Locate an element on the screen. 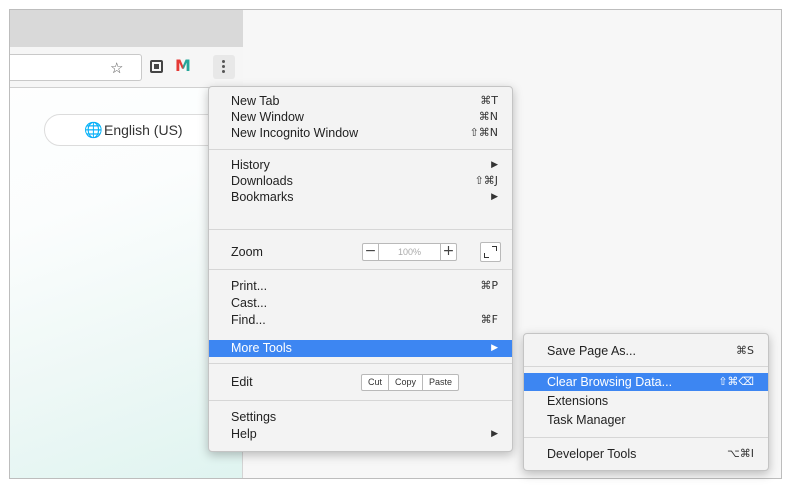 The width and height of the screenshot is (791, 487). menu-item-label: Settings is located at coordinates (254, 417).